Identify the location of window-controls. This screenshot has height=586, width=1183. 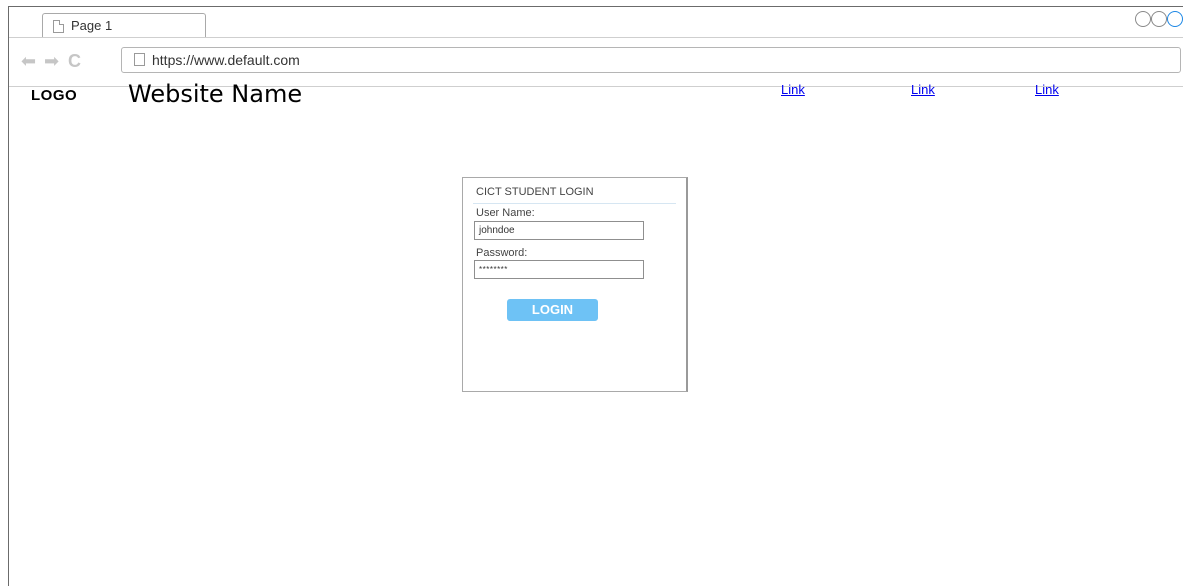
(1148, 19).